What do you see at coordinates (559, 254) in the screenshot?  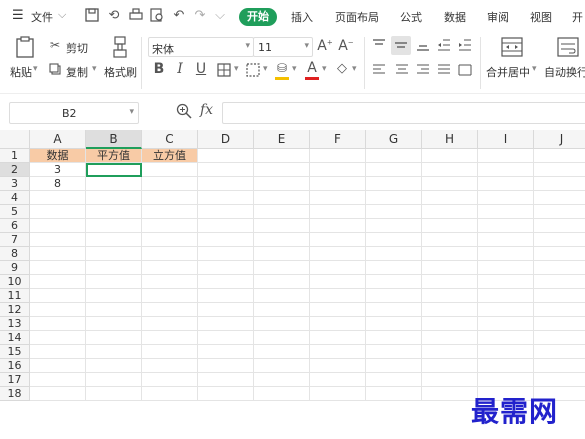 I see `cell-j8` at bounding box center [559, 254].